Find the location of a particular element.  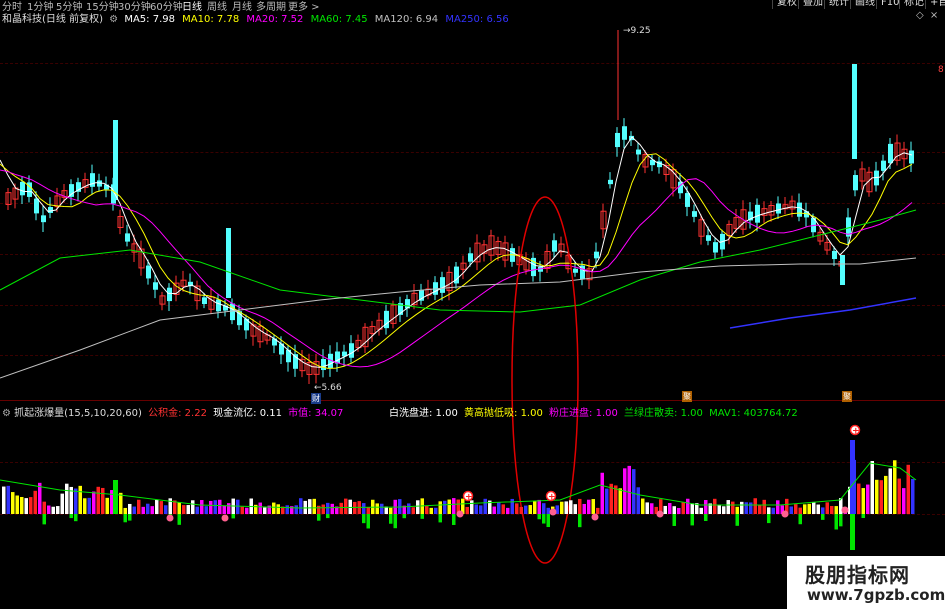

watermark-box: 股朋指标网 www.7gpzb.com is located at coordinates (866, 582).